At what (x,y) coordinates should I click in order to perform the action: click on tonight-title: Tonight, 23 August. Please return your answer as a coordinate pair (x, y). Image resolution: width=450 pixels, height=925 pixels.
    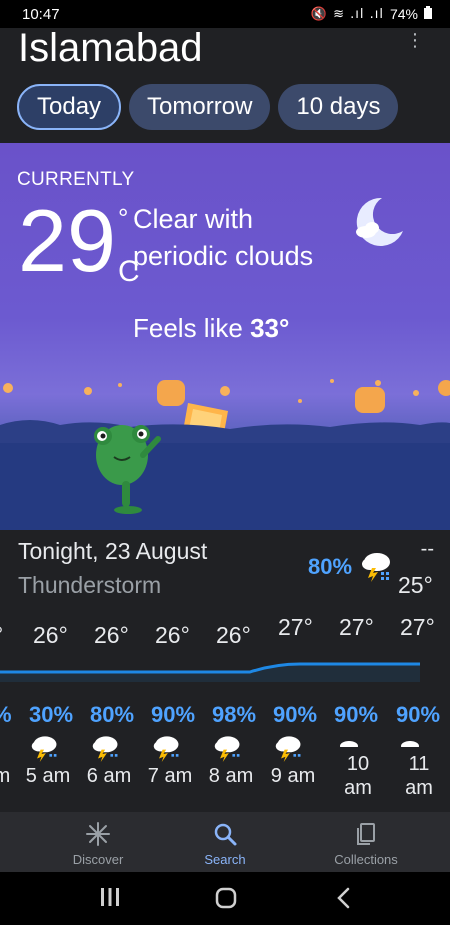
    Looking at the image, I should click on (113, 551).